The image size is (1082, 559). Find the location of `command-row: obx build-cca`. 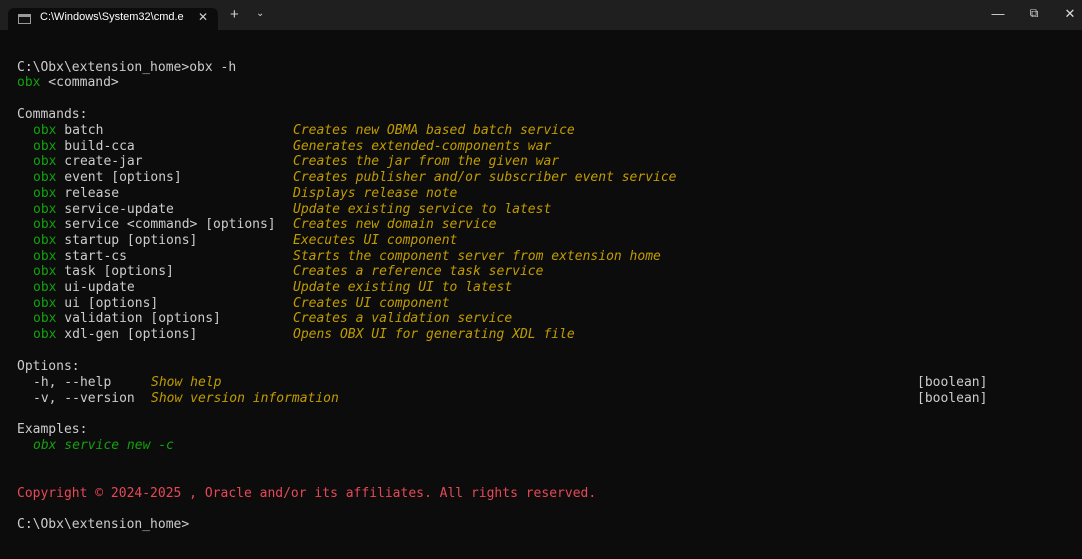

command-row: obx build-cca is located at coordinates (84, 147).